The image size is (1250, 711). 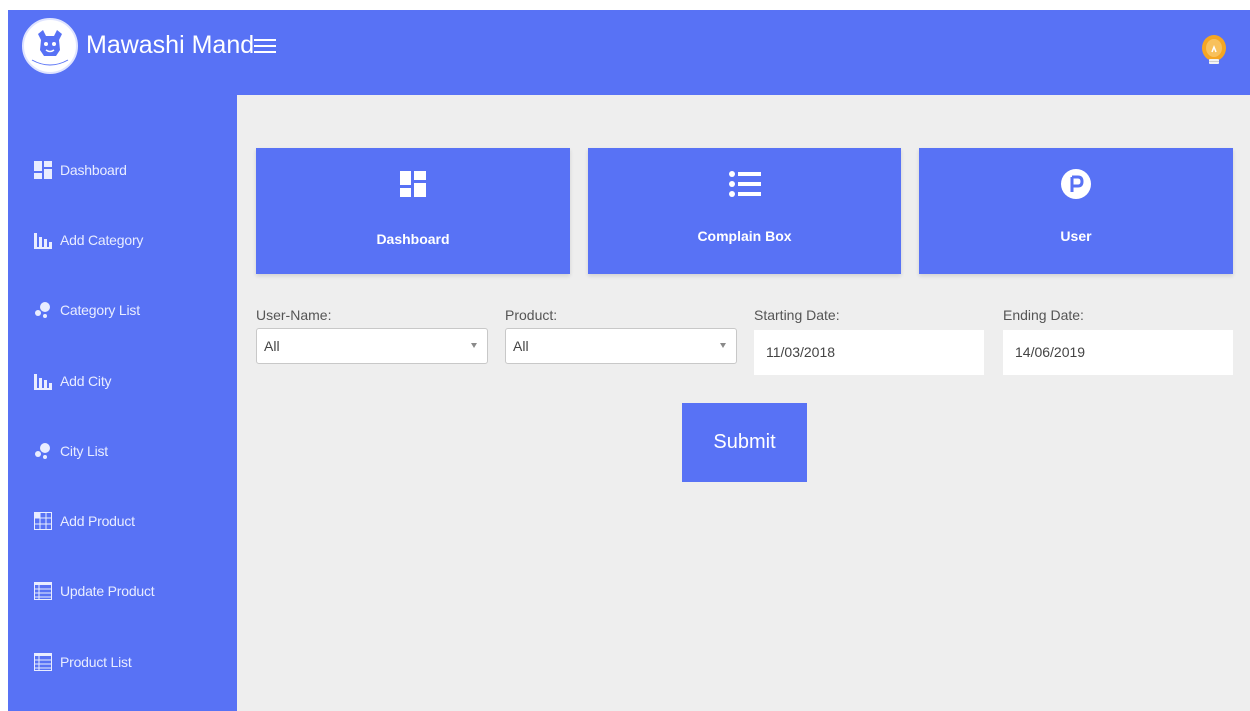 I want to click on card-label: Dashboard, so click(x=413, y=239).